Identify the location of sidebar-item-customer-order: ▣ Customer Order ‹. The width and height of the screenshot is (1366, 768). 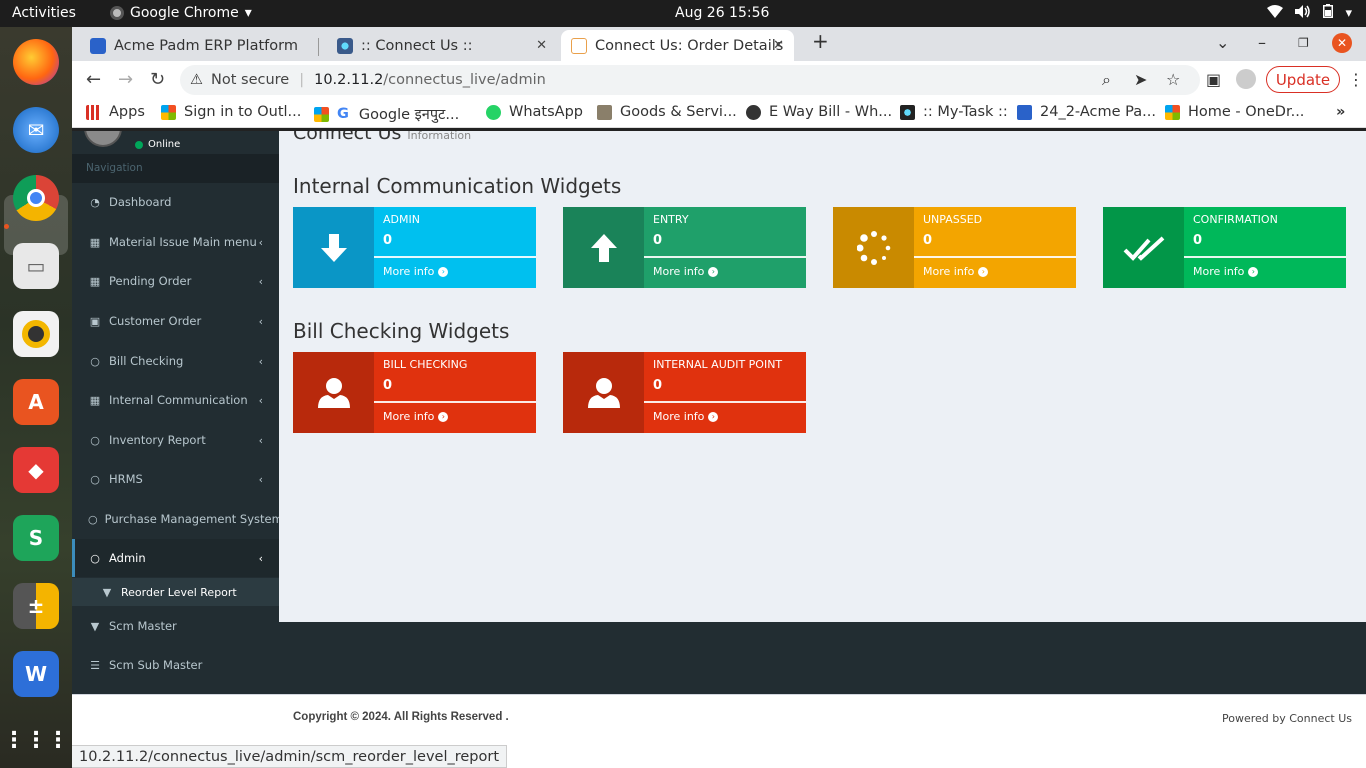
(175, 321).